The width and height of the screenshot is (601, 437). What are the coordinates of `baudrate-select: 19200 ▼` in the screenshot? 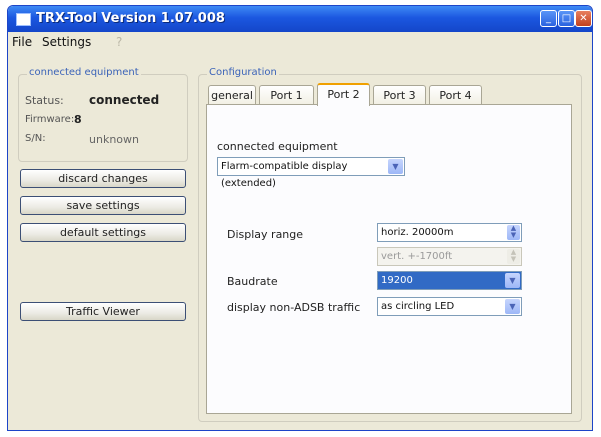 It's located at (449, 280).